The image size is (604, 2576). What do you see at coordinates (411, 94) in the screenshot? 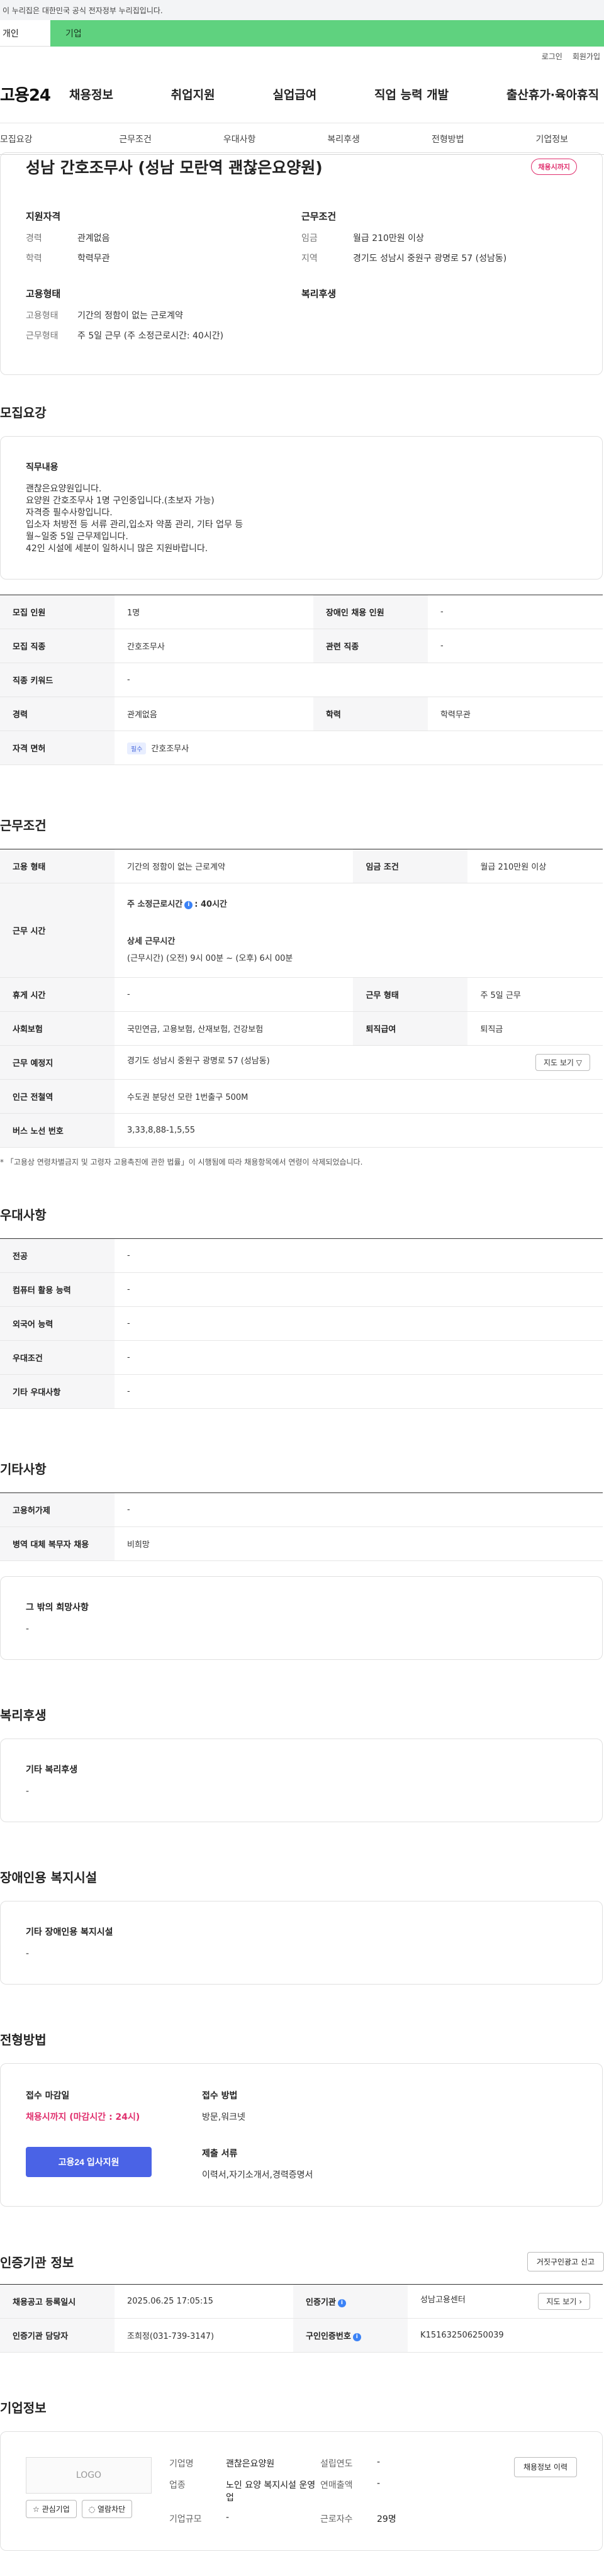
I see `menu-skill-development: 직업 능력 개발` at bounding box center [411, 94].